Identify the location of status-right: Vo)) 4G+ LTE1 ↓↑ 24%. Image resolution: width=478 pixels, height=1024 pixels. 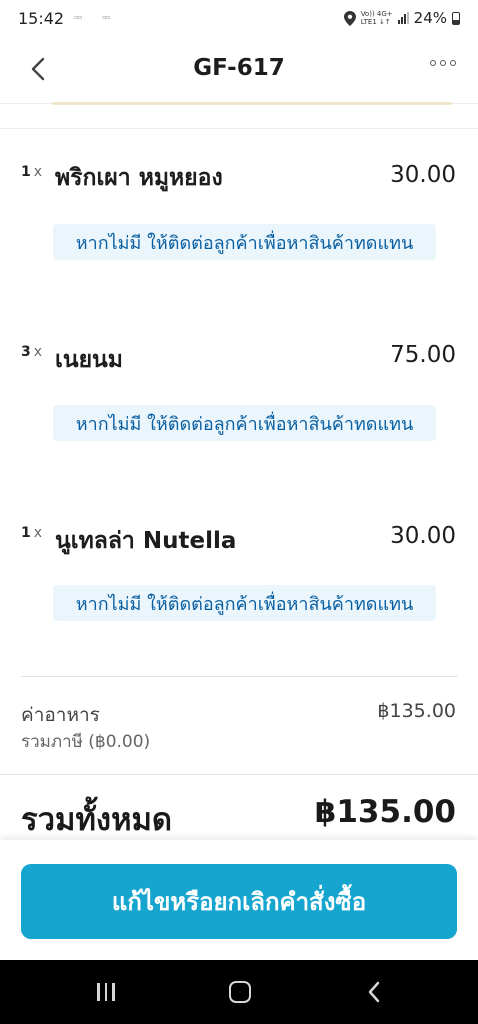
(401, 18).